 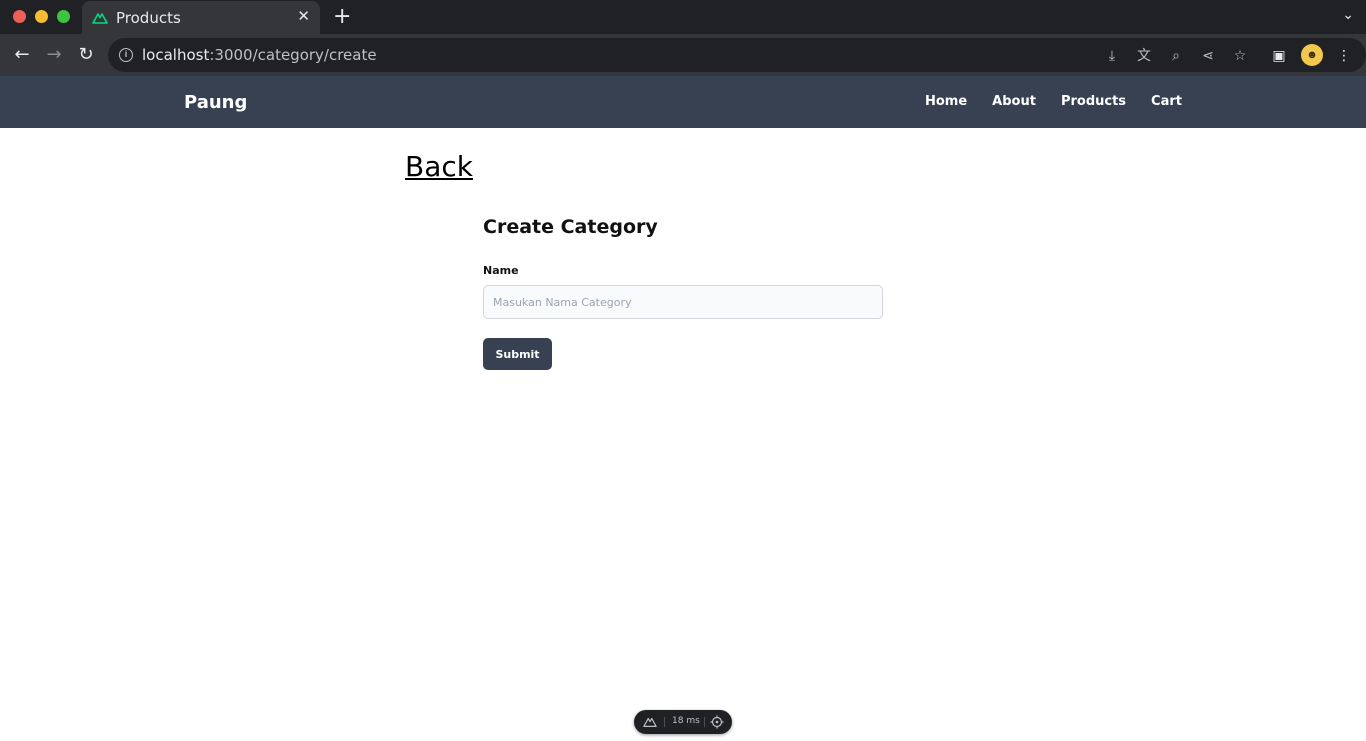 I want to click on new-tab-icon: +, so click(x=342, y=17).